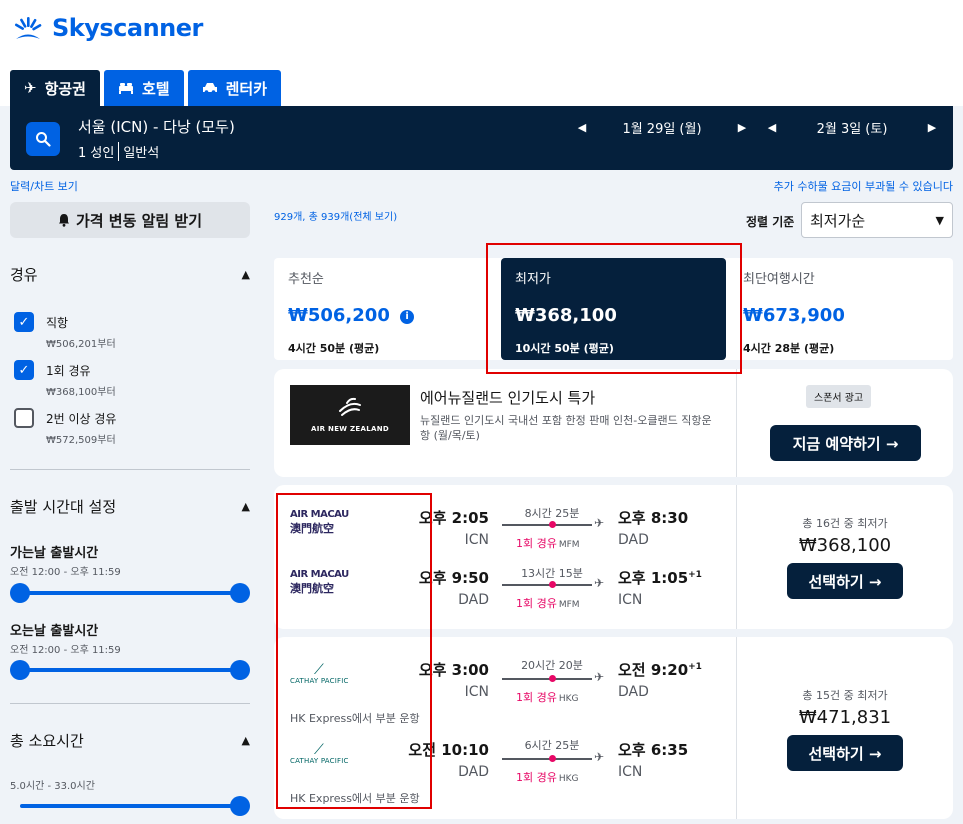  Describe the element at coordinates (24, 370) in the screenshot. I see `checkbox-one-stop: ✓` at that location.